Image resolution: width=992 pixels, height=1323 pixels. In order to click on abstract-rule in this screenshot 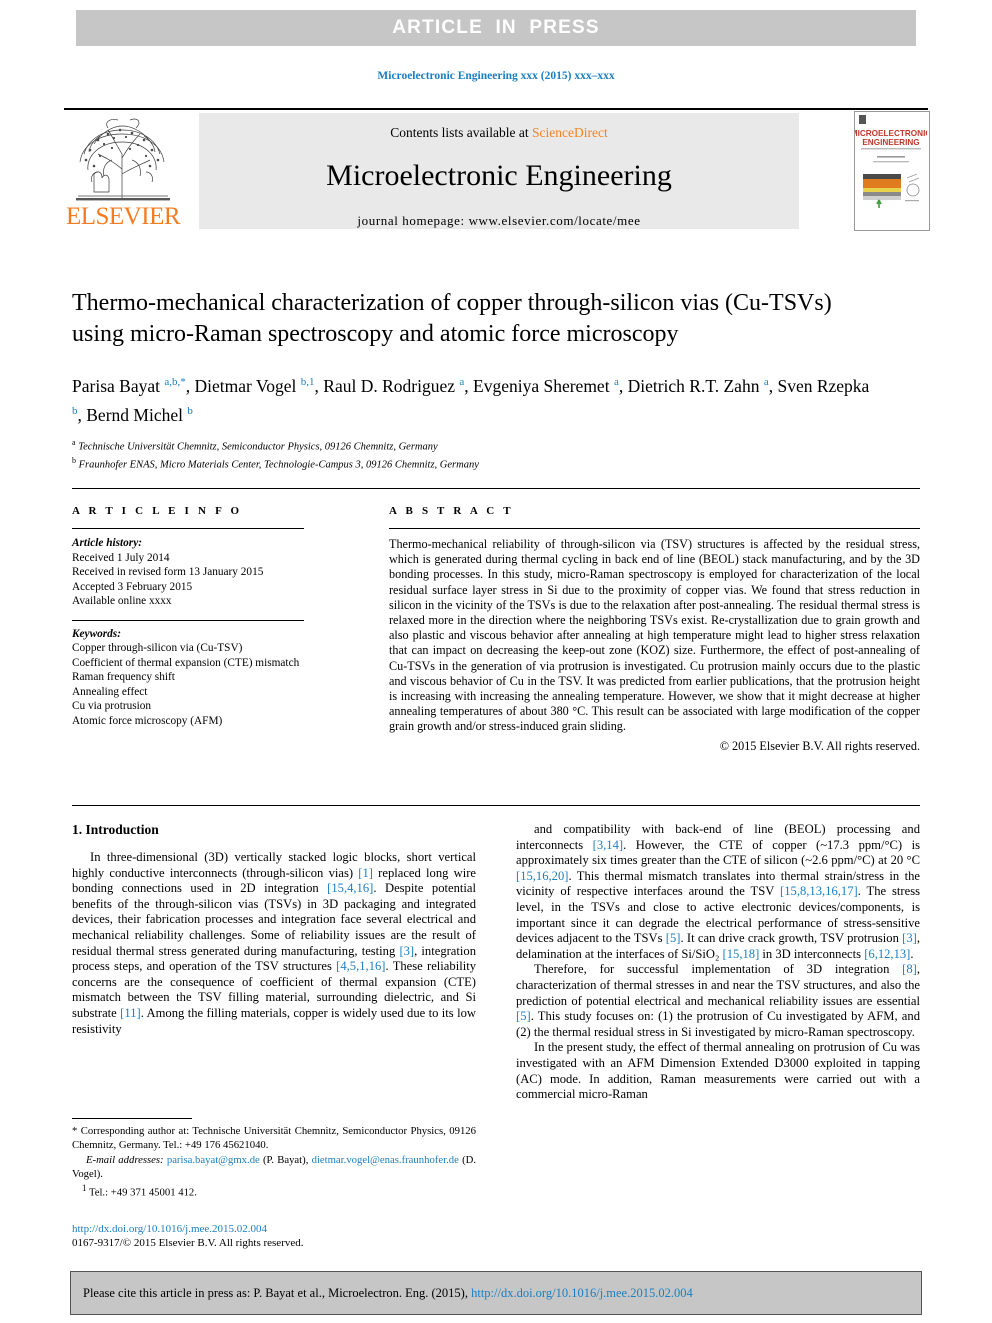, I will do `click(654, 528)`.